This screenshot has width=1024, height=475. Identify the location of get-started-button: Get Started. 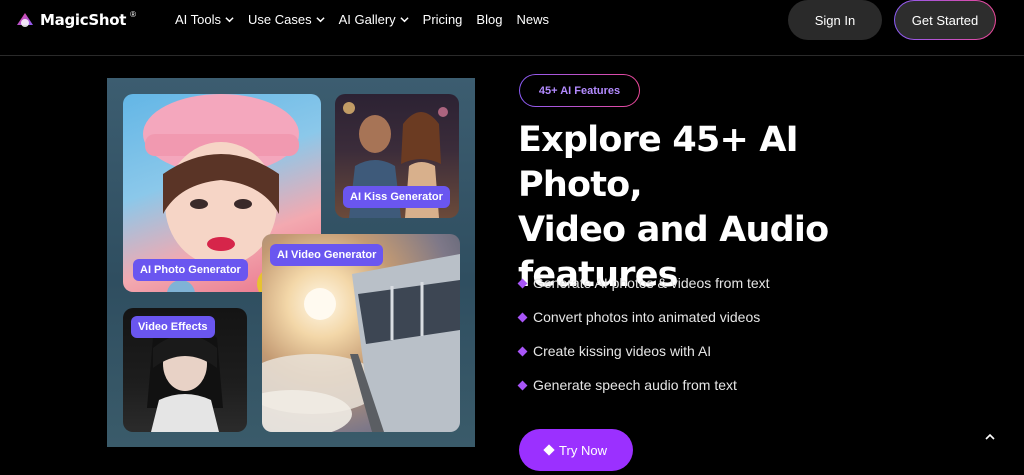
(945, 20).